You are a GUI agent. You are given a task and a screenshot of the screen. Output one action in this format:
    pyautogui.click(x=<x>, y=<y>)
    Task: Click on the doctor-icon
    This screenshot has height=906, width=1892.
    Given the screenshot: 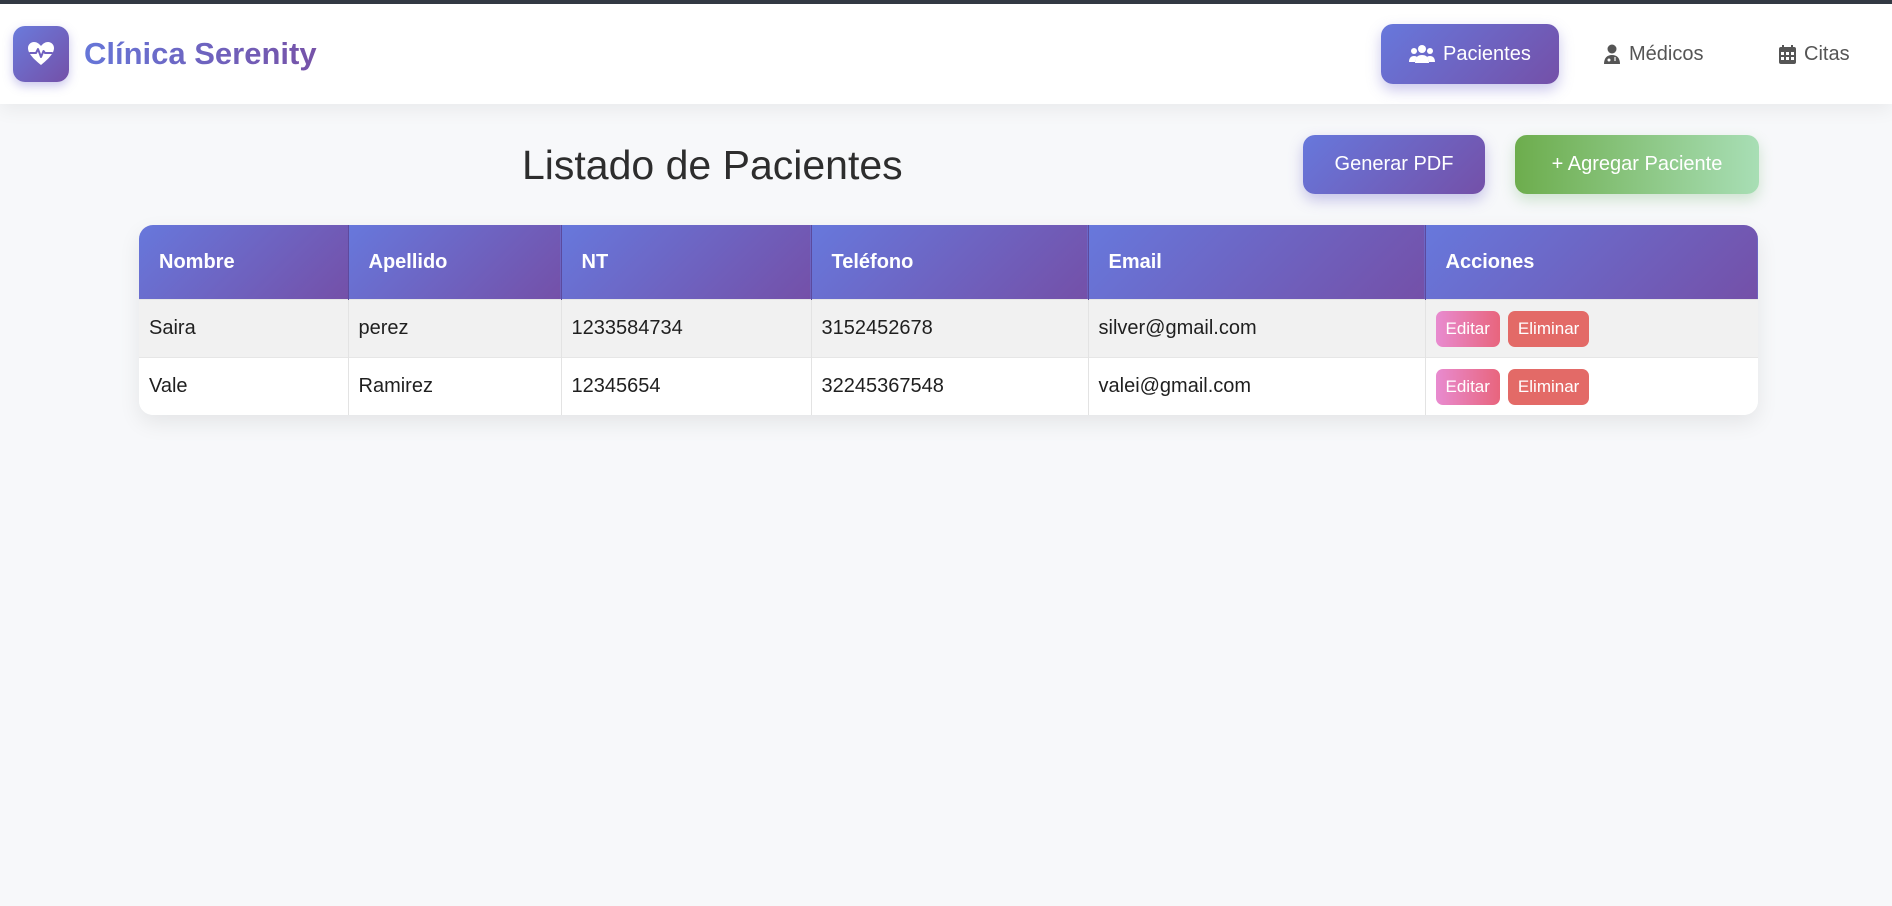 What is the action you would take?
    pyautogui.click(x=1612, y=54)
    